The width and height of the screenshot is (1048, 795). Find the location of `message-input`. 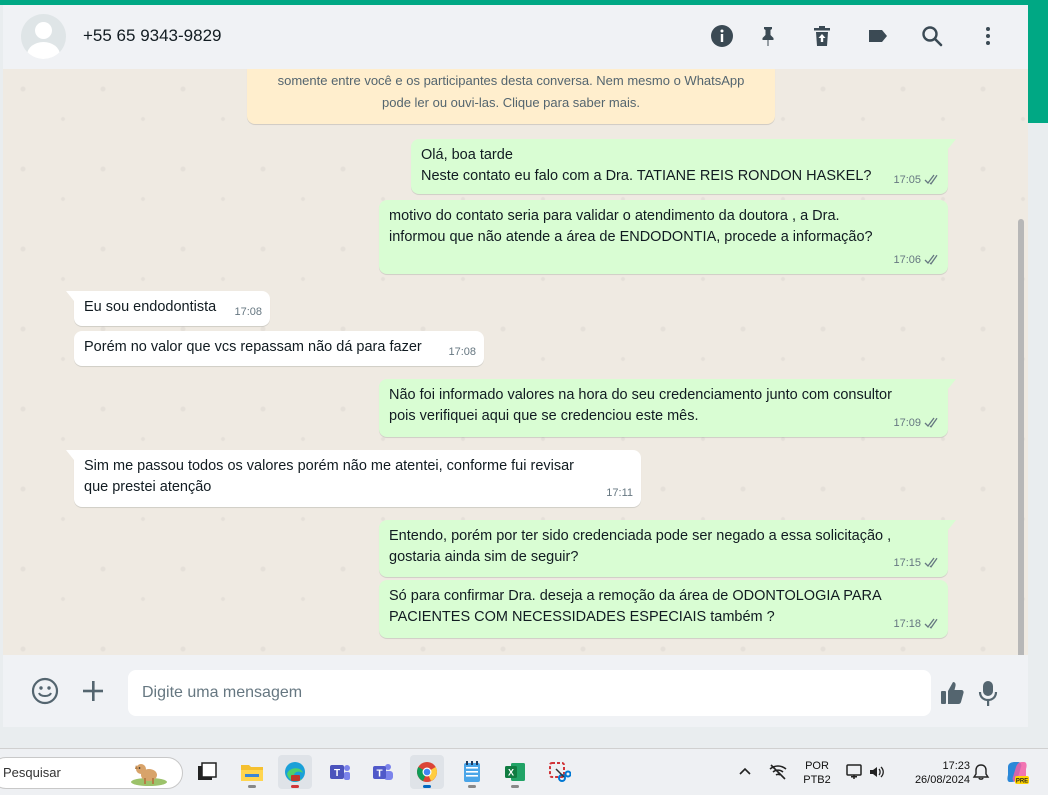

message-input is located at coordinates (529, 693).